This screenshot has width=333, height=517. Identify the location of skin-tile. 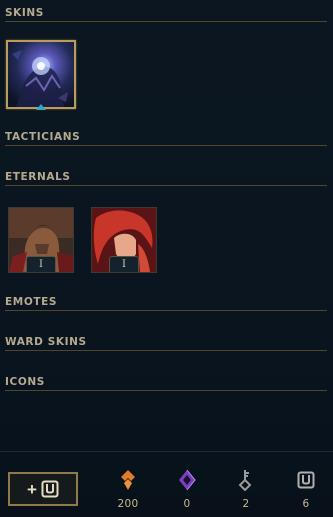
(41, 74).